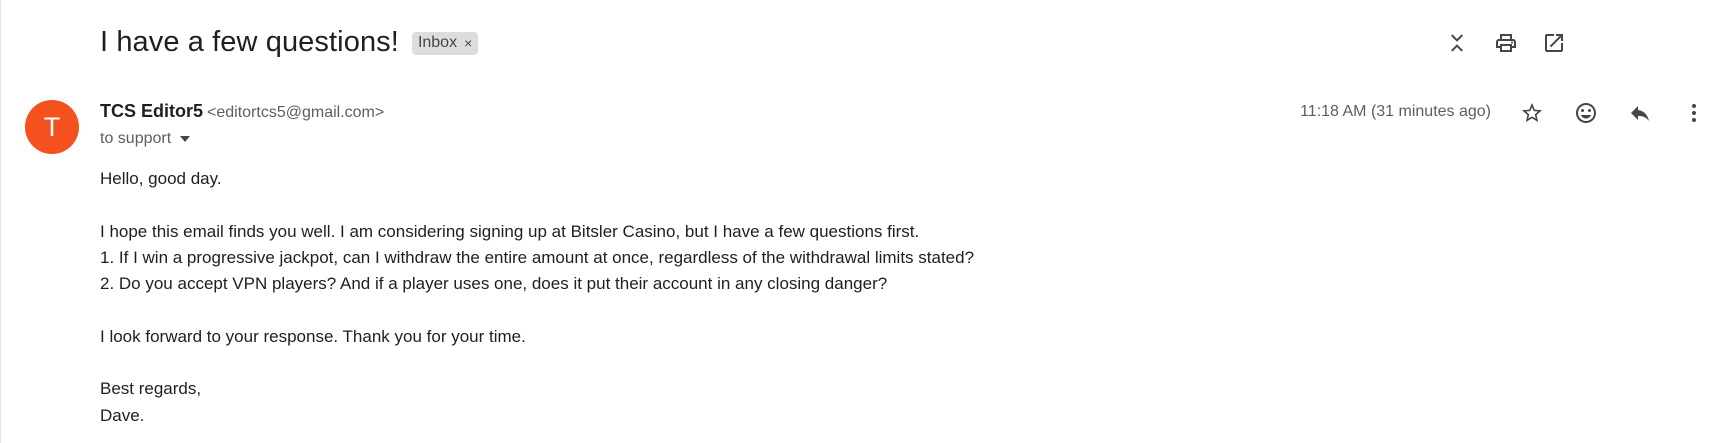 The image size is (1719, 443). I want to click on greeting-line: Hello, good day., so click(161, 178).